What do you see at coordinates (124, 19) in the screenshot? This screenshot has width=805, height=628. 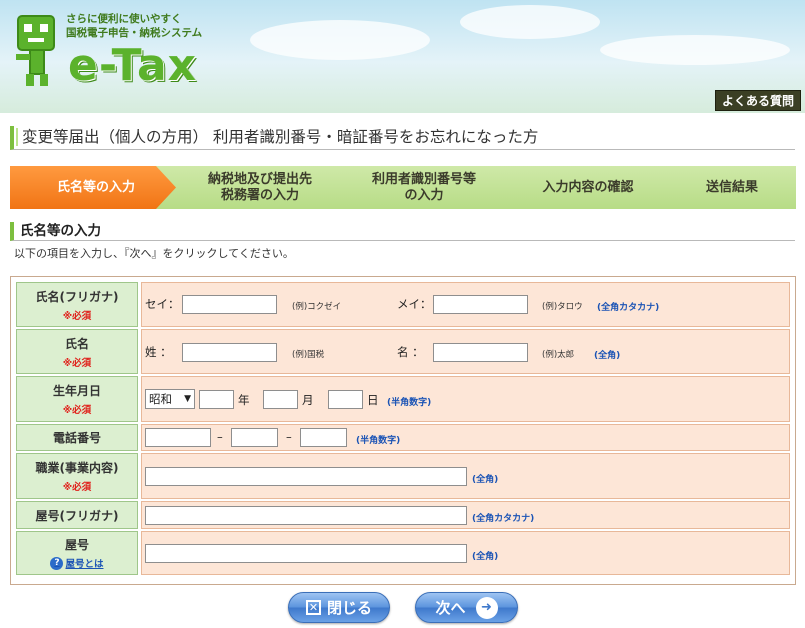 I see `tagline-line: さらに便利に使いやすく` at bounding box center [124, 19].